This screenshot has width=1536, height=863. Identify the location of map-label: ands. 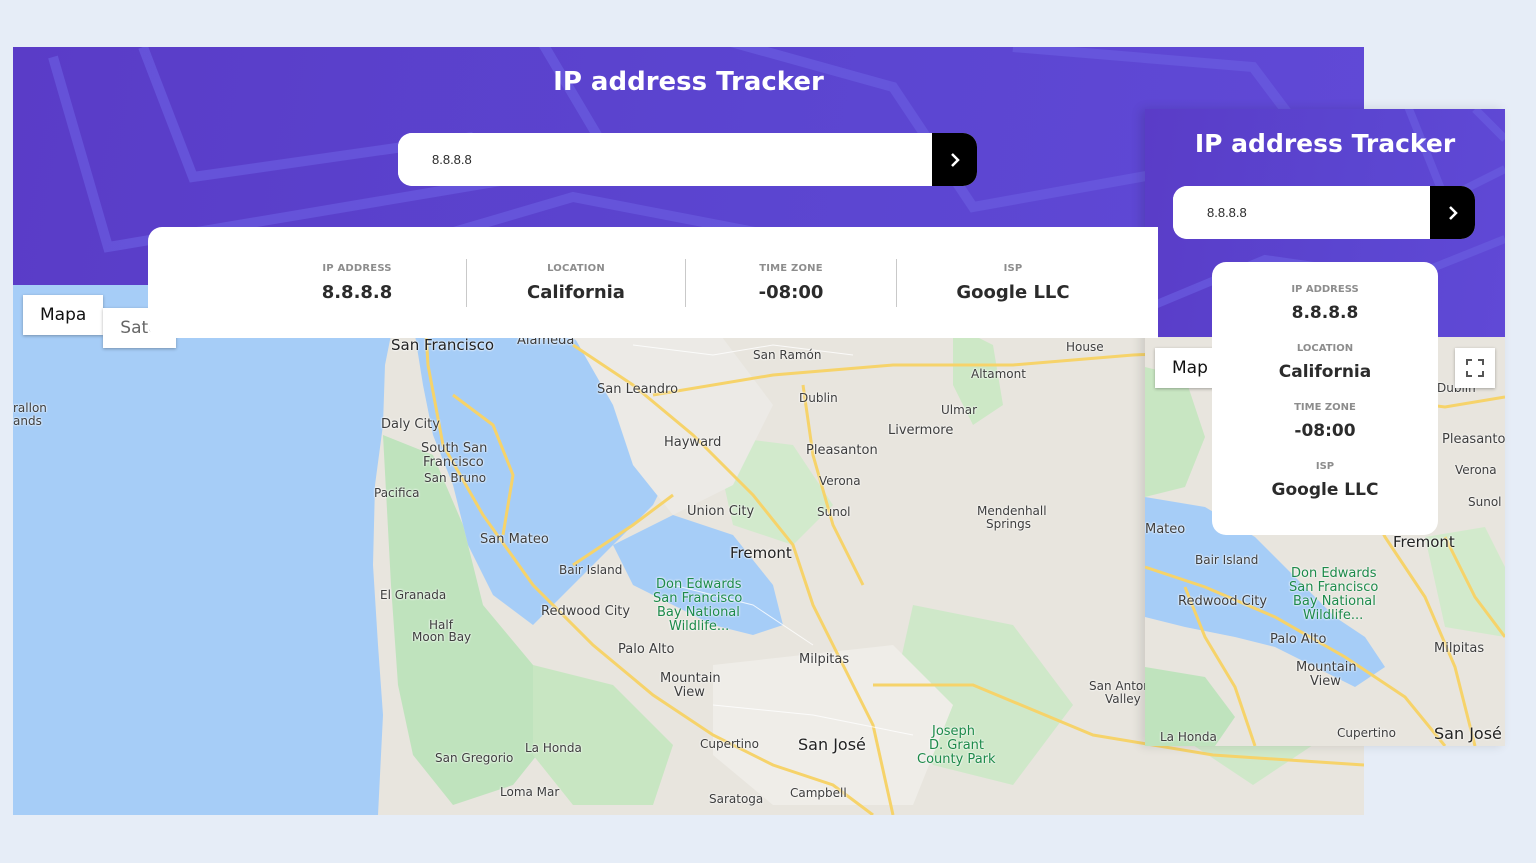
(27, 421).